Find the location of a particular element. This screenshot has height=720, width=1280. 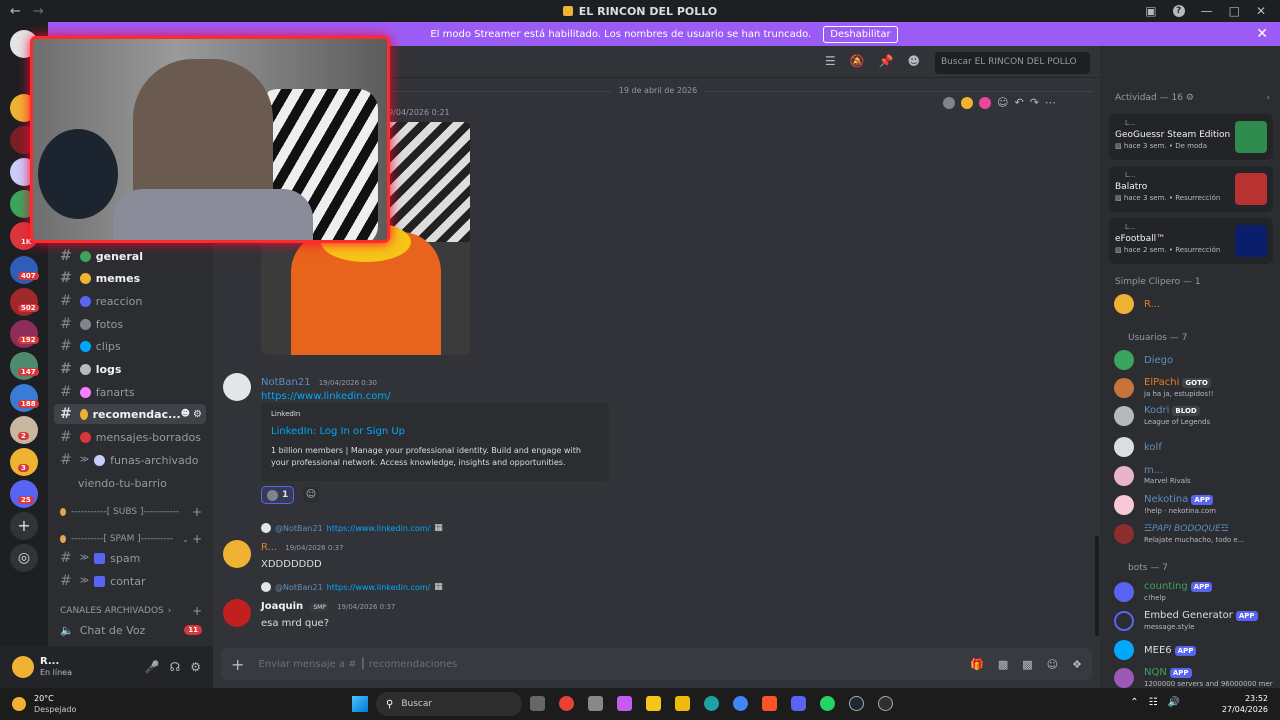

chat-scrollbar is located at coordinates (1097, 586).